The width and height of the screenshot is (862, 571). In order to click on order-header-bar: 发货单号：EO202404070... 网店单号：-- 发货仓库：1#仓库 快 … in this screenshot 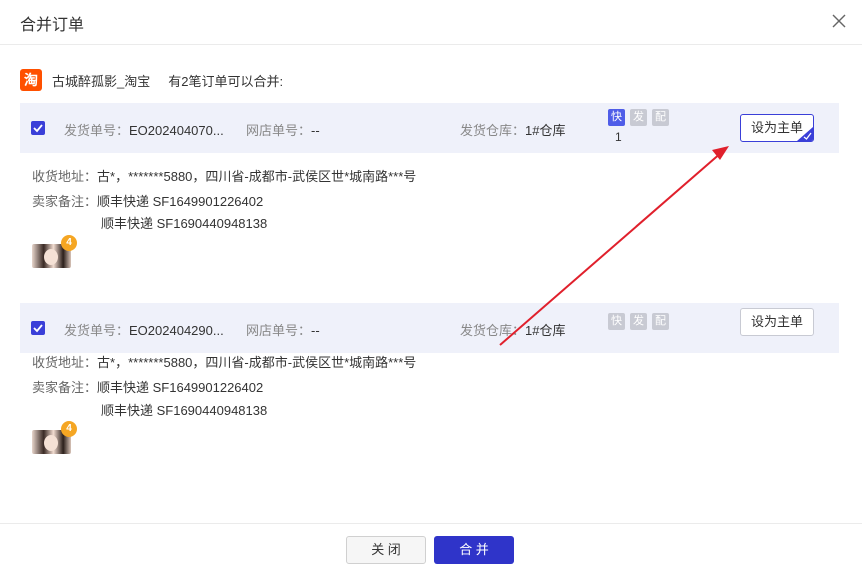, I will do `click(429, 128)`.